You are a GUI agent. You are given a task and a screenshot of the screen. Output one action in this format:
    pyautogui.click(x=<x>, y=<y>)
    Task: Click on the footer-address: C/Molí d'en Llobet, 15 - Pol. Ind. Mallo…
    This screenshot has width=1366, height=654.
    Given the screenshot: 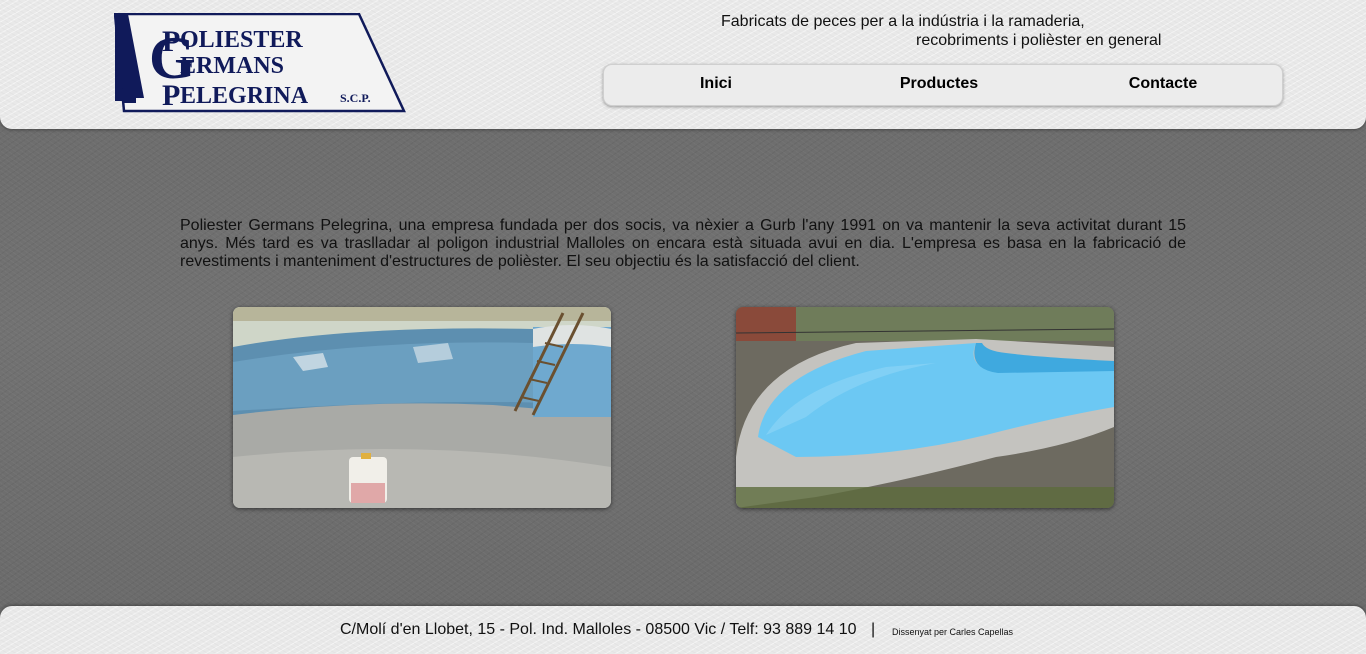 What is the action you would take?
    pyautogui.click(x=598, y=629)
    